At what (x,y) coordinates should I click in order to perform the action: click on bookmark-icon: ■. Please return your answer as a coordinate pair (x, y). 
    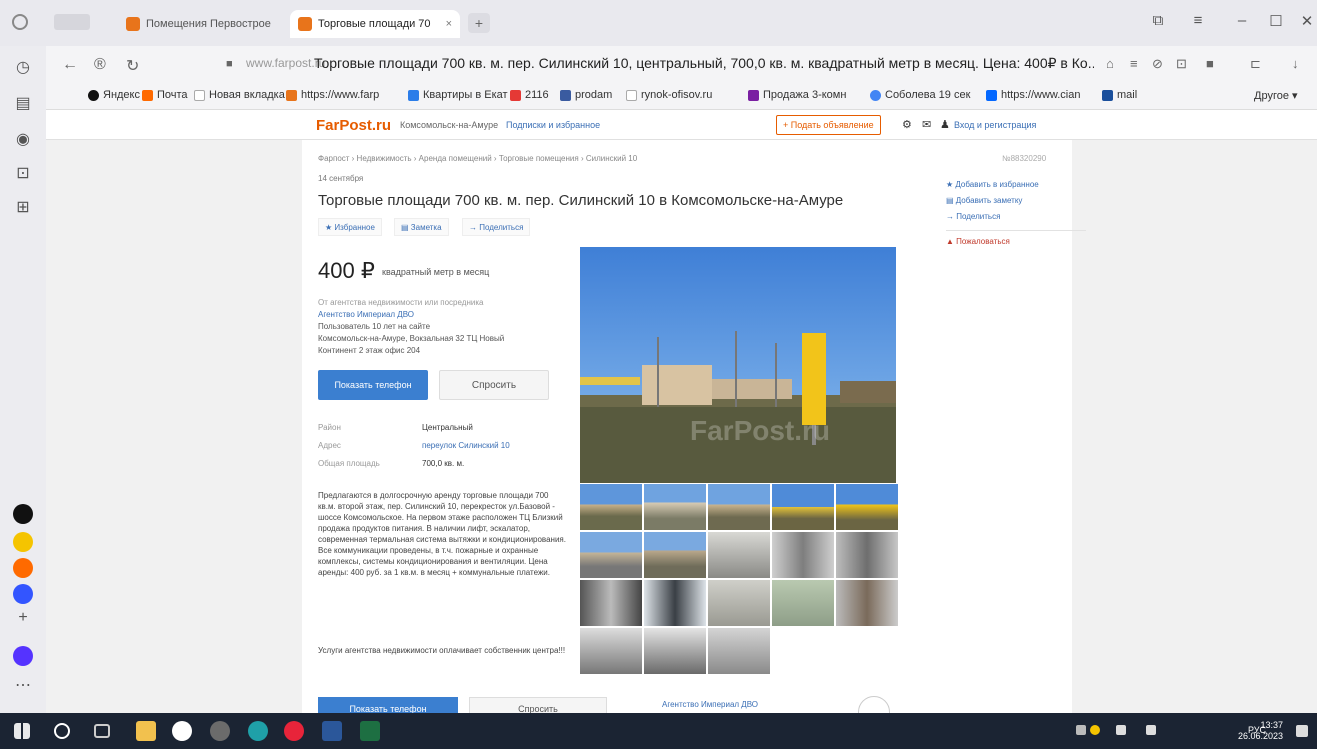
    Looking at the image, I should click on (1210, 63).